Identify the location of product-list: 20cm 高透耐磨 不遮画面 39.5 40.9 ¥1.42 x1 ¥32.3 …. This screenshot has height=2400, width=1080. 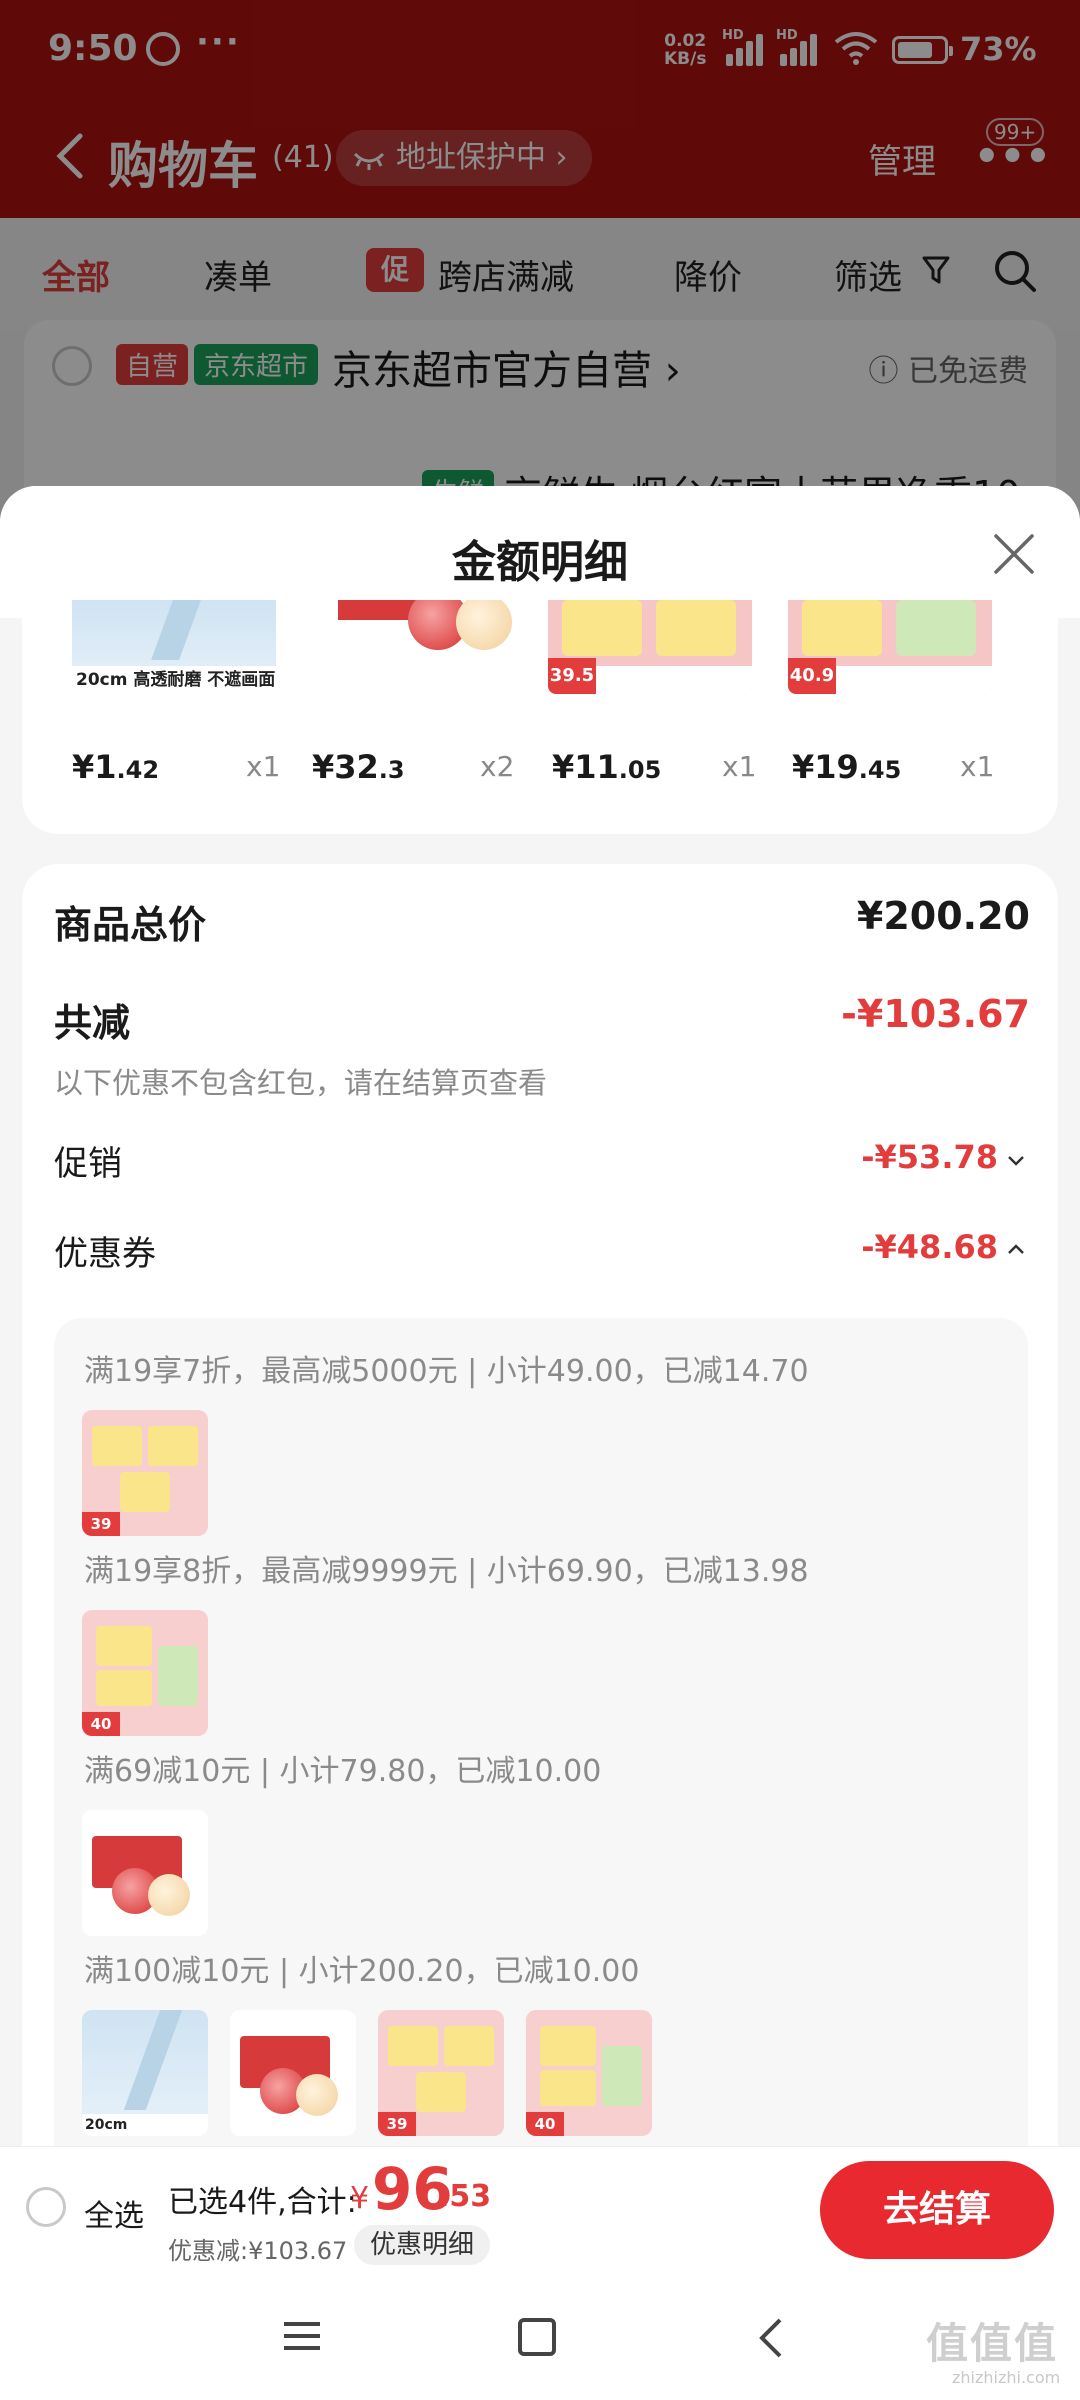
(540, 710).